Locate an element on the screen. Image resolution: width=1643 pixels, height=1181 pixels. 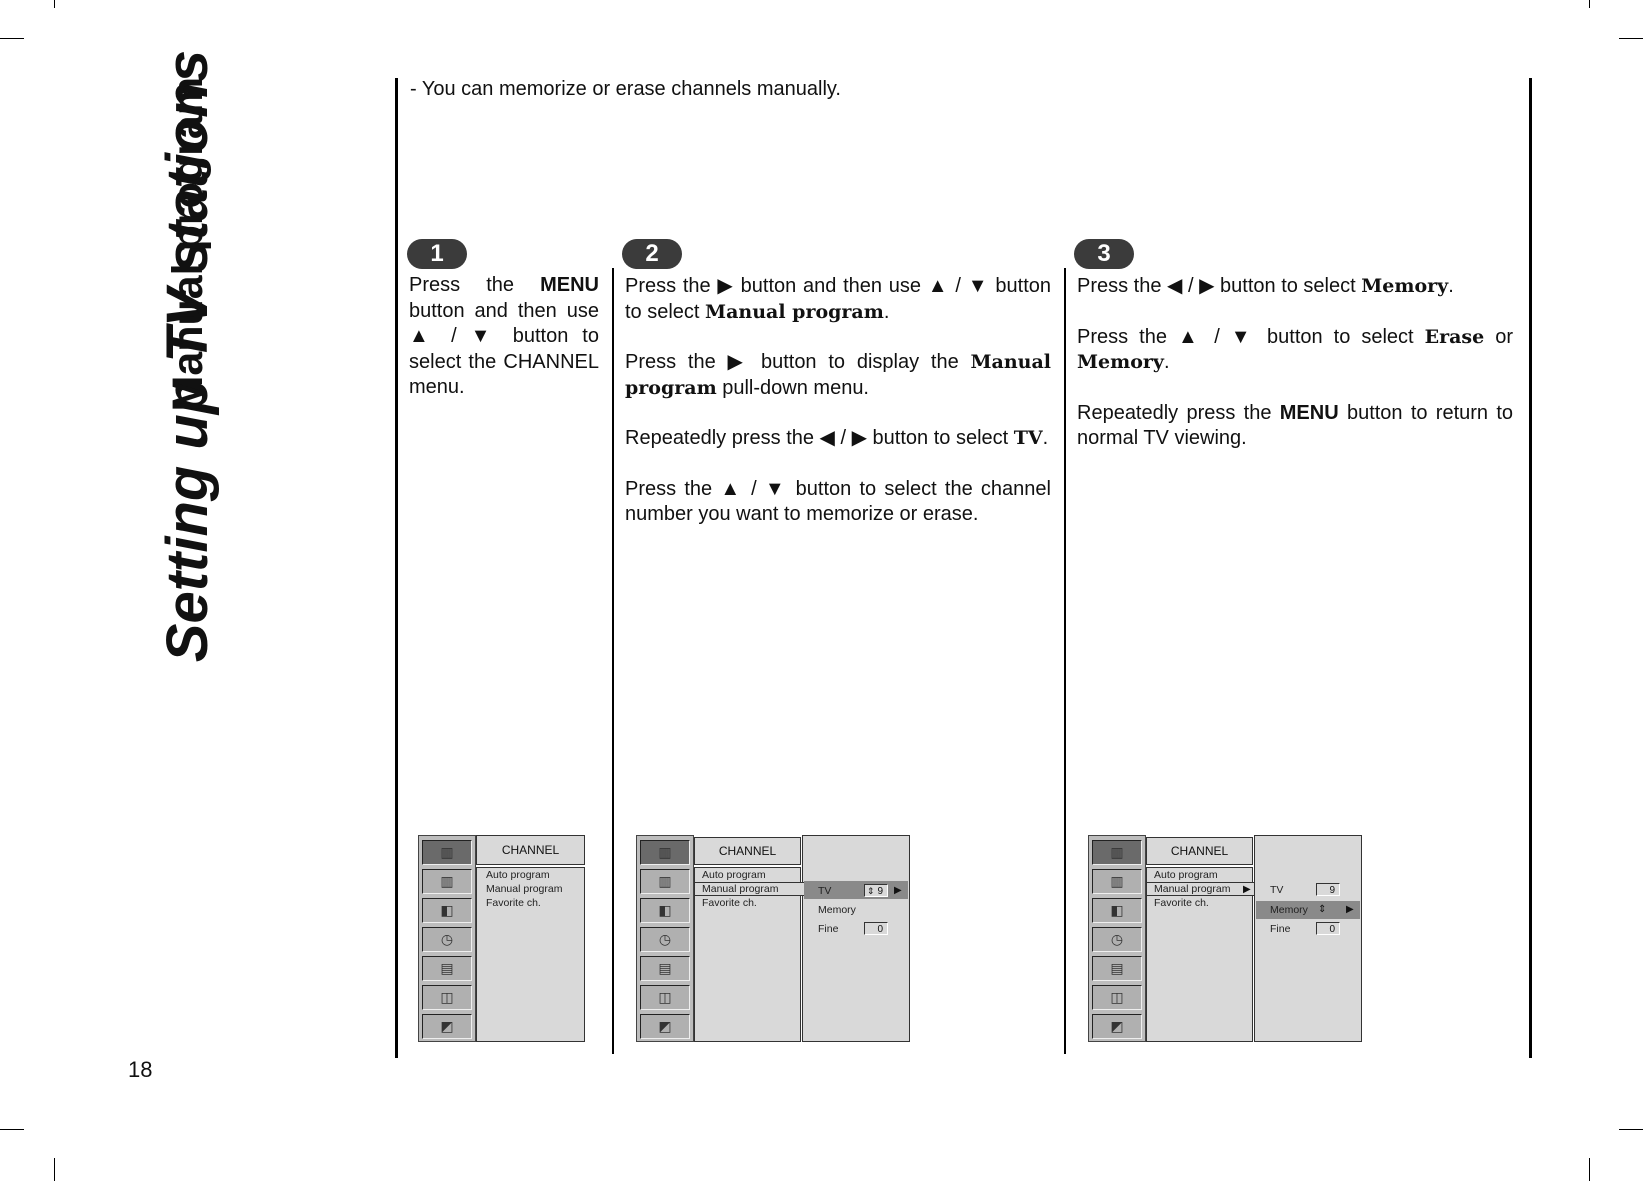
content-border-right is located at coordinates (1530, 568).